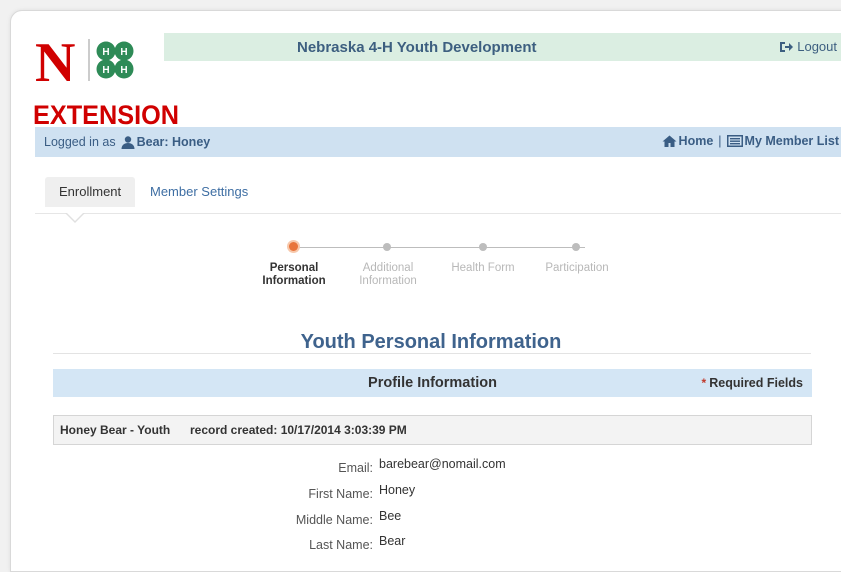 Image resolution: width=841 pixels, height=572 pixels. I want to click on email-label: Email:, so click(355, 468).